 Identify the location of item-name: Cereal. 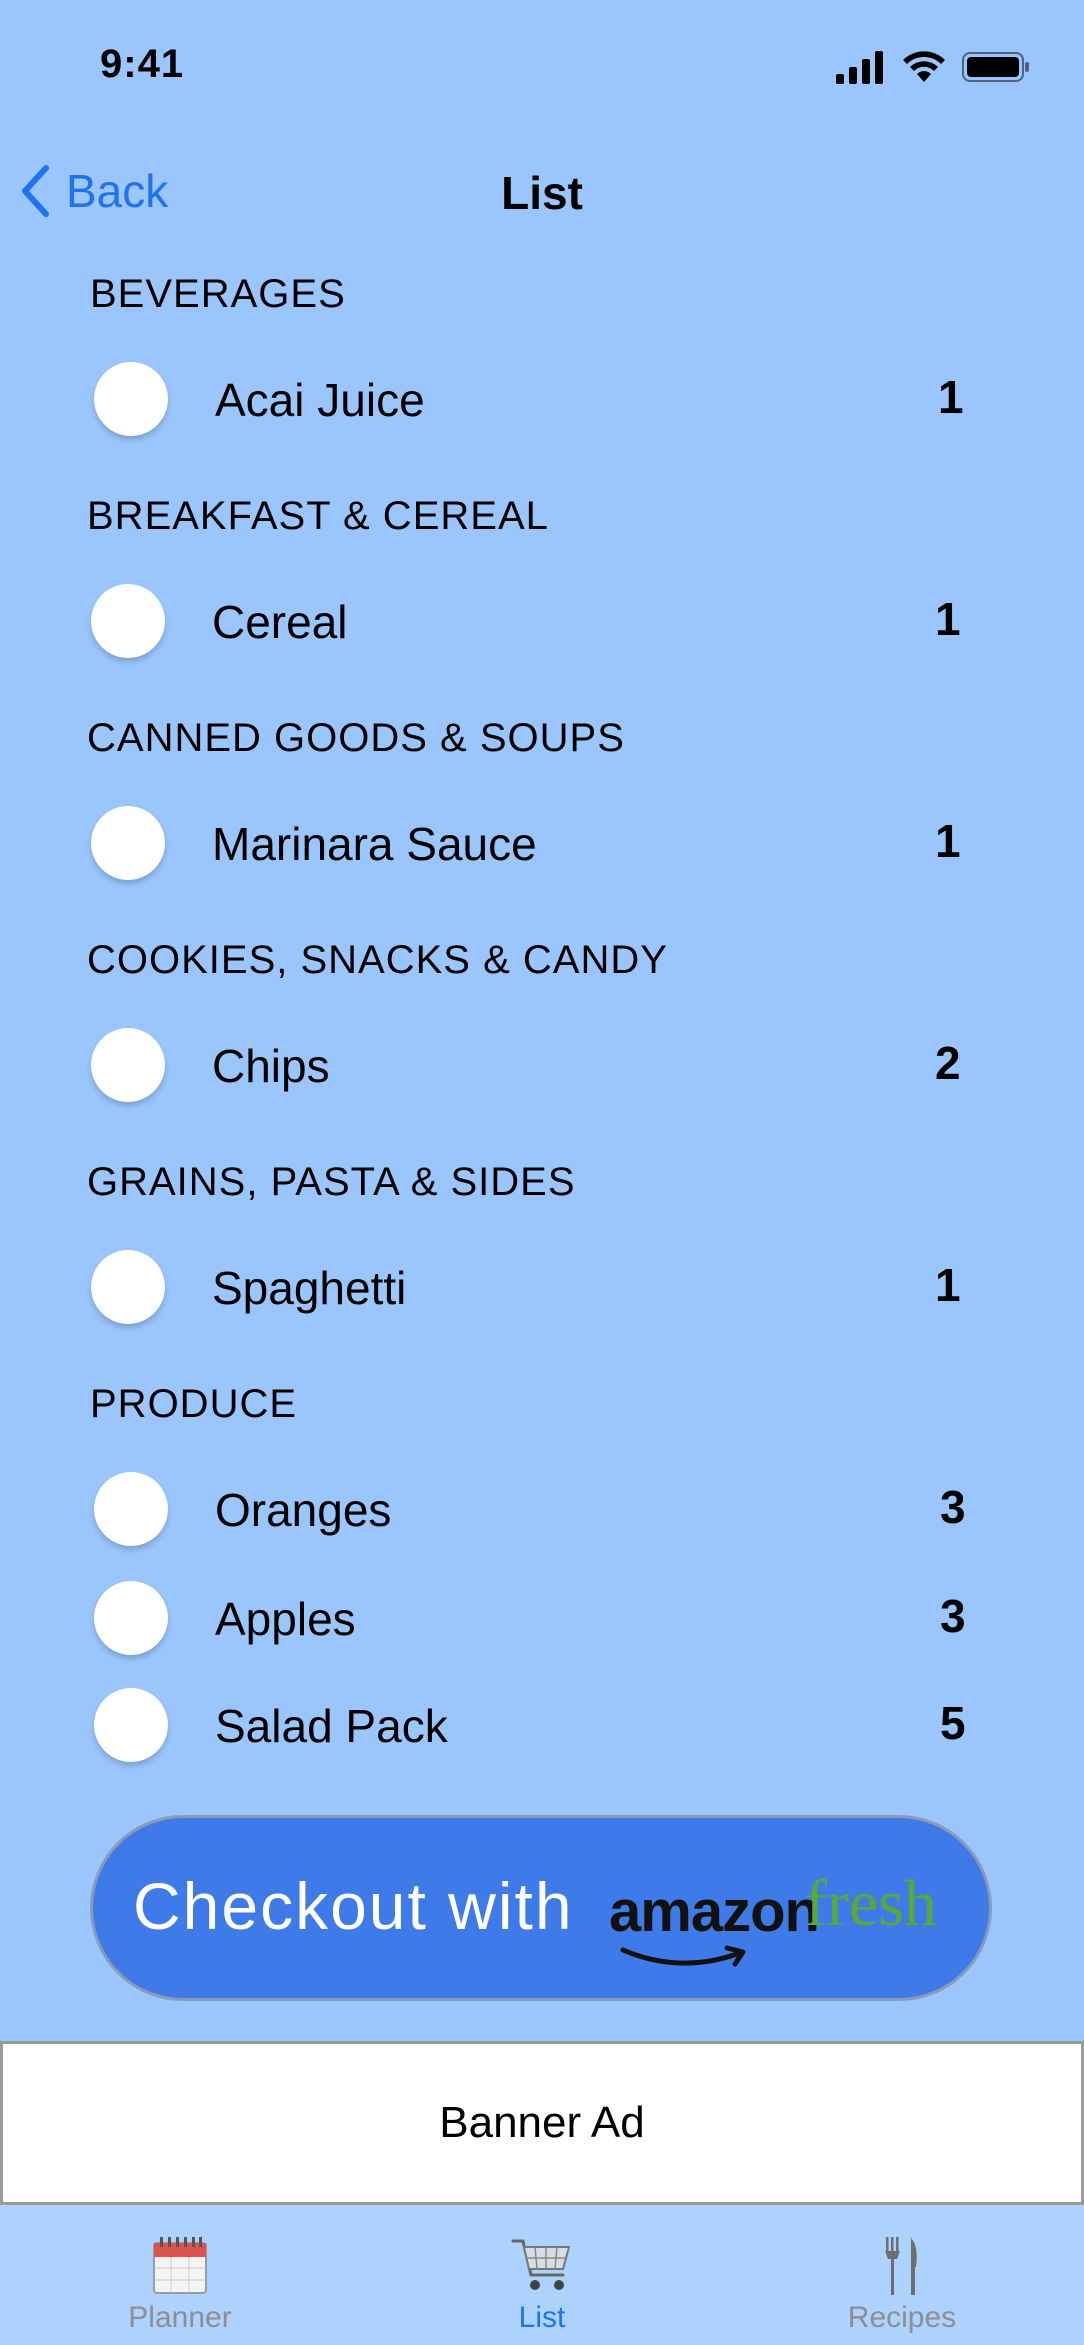
(280, 622).